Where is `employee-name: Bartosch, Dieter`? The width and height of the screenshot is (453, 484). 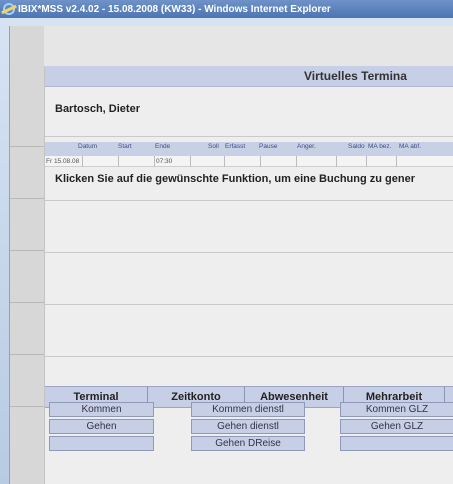 employee-name: Bartosch, Dieter is located at coordinates (97, 109).